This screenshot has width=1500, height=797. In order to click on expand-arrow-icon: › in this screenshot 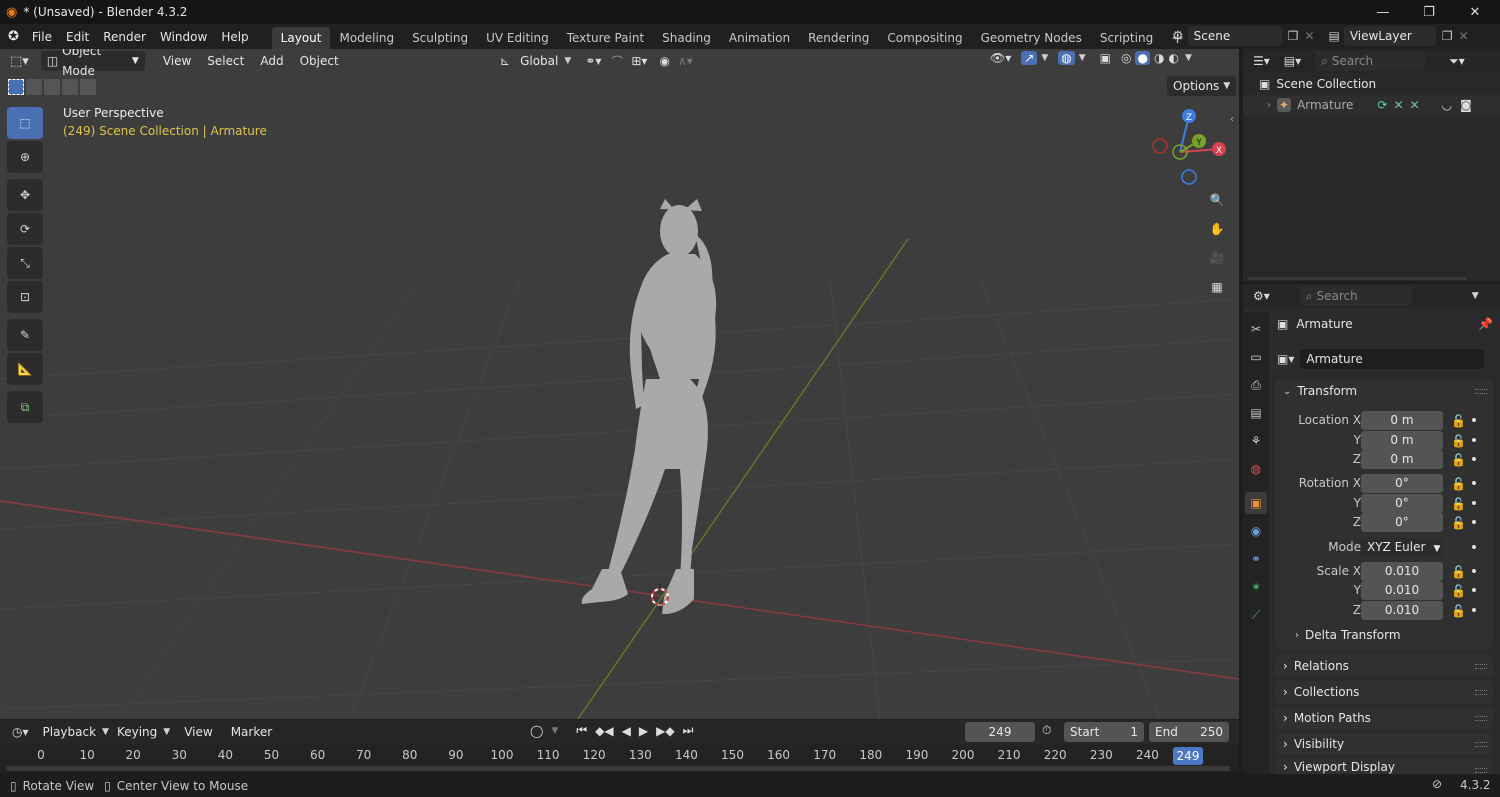, I will do `click(1269, 105)`.